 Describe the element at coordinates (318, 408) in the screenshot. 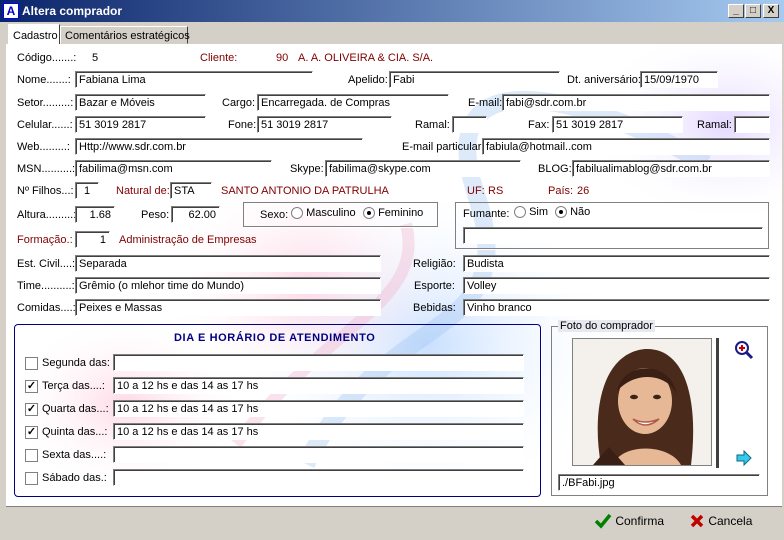

I see `quarta-input: 10 a 12 hs e das 14 as 17 hs` at that location.